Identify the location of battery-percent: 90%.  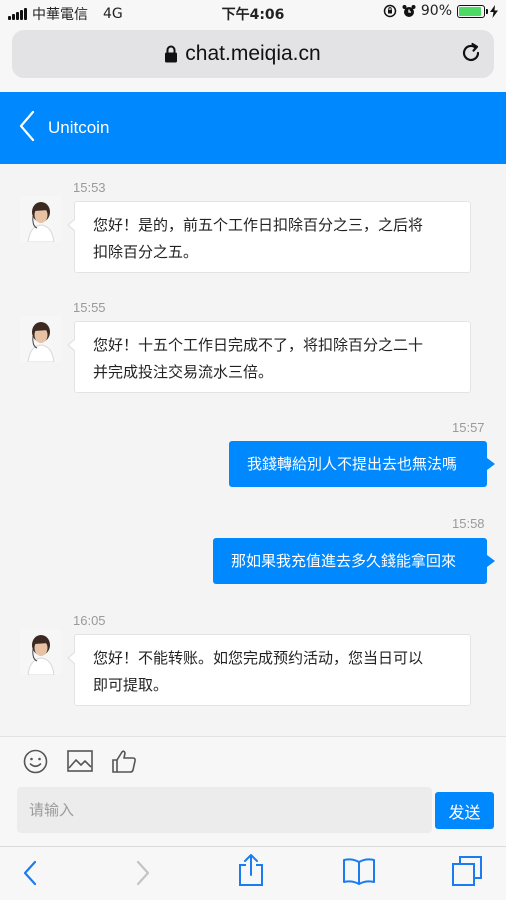
(436, 11).